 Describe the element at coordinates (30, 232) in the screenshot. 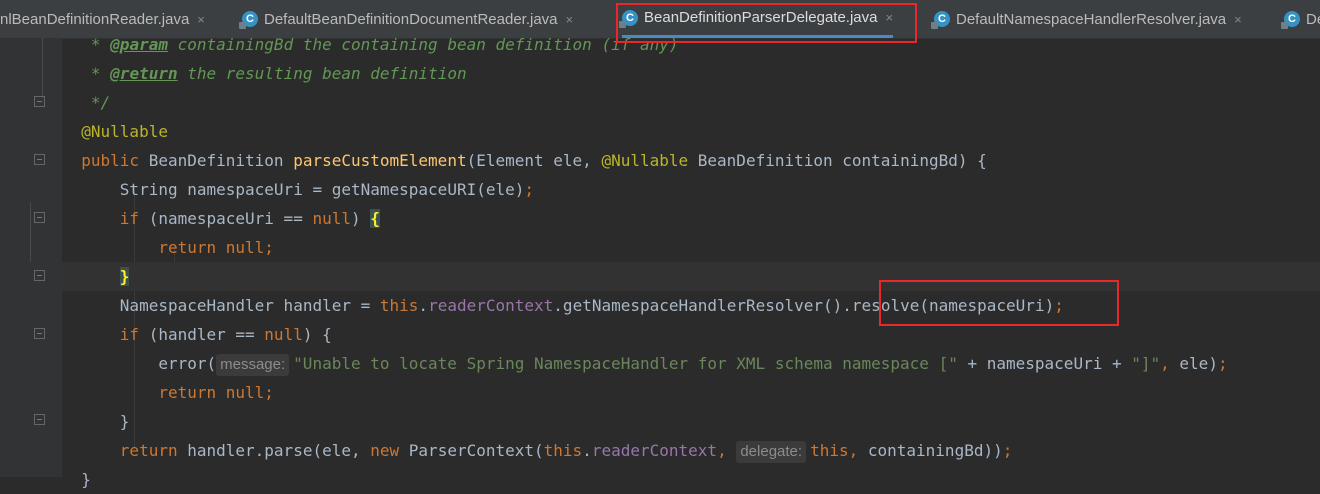

I see `change-marker` at that location.